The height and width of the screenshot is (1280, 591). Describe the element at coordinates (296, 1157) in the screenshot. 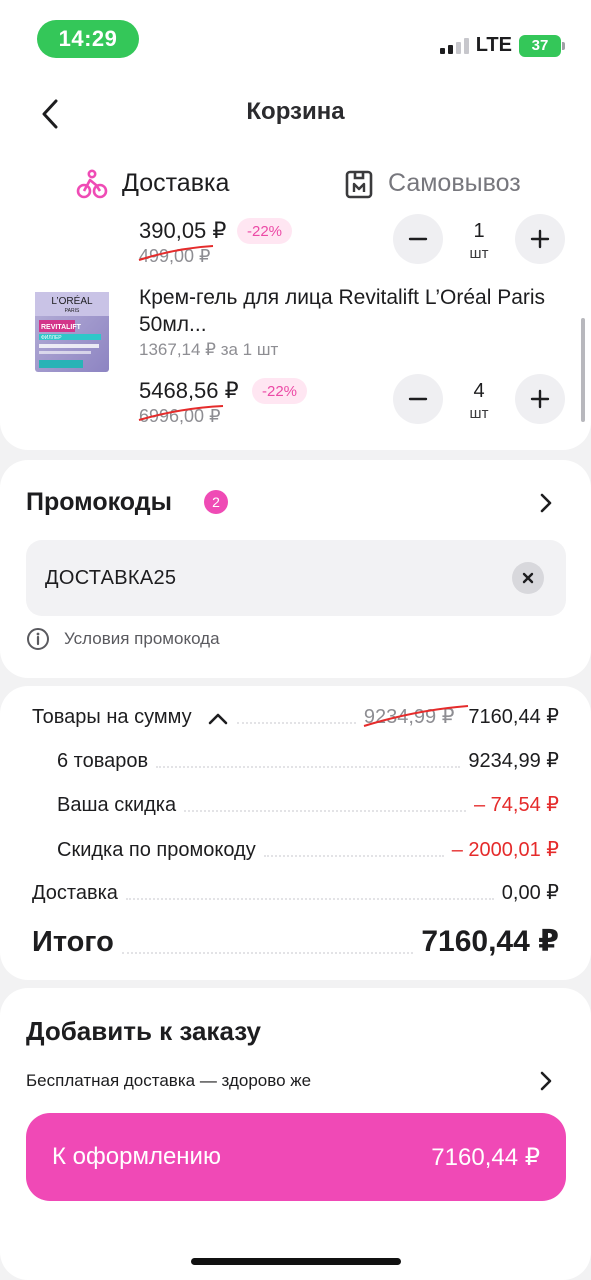

I see `checkout-button: К оформлению 7160,44 ₽` at that location.